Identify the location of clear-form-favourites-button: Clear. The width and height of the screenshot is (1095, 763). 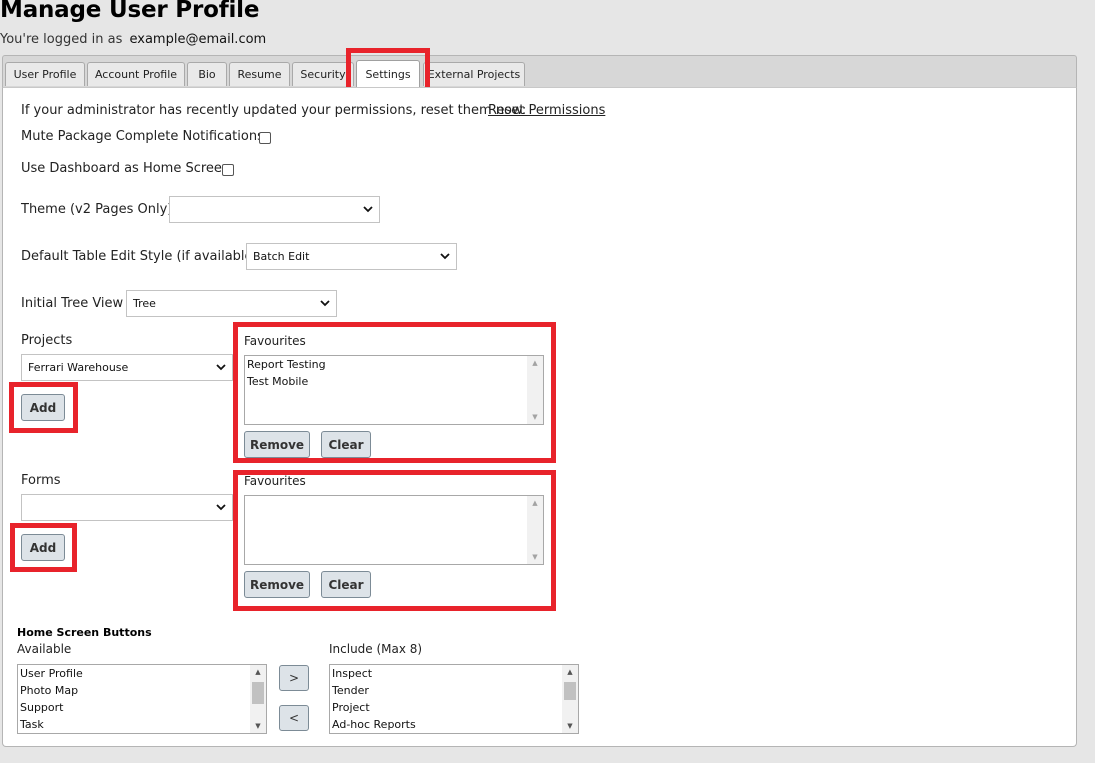
(346, 584).